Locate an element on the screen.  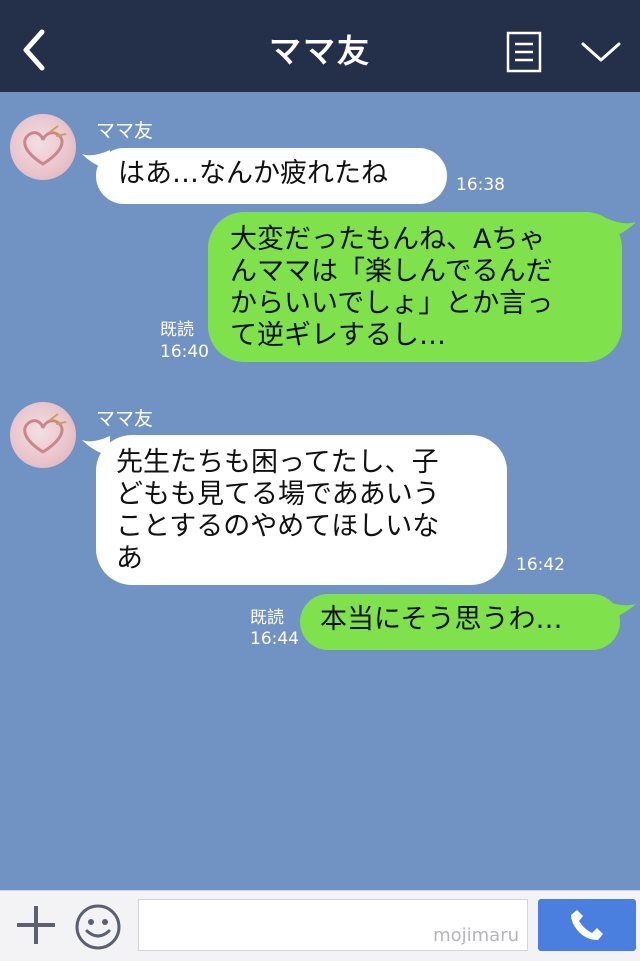
chat-title: ママ友 is located at coordinates (319, 51).